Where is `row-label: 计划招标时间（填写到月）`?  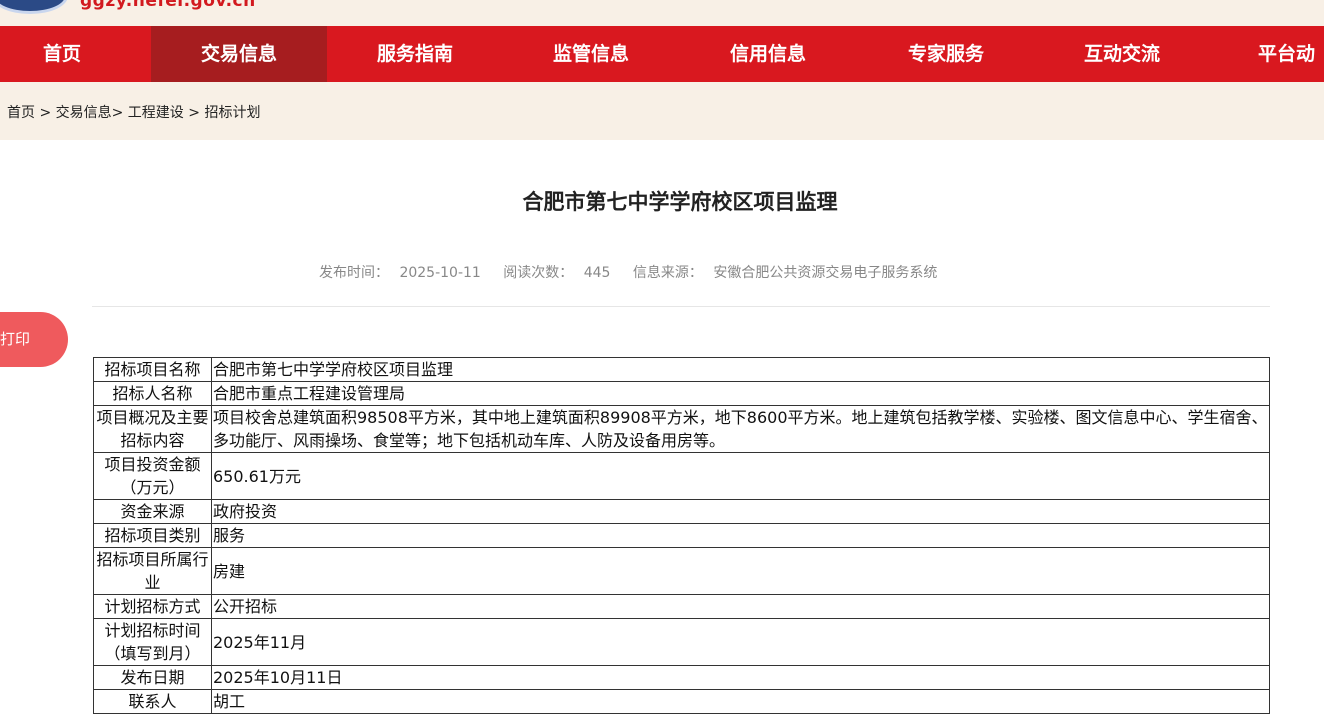
row-label: 计划招标时间（填写到月） is located at coordinates (152, 642).